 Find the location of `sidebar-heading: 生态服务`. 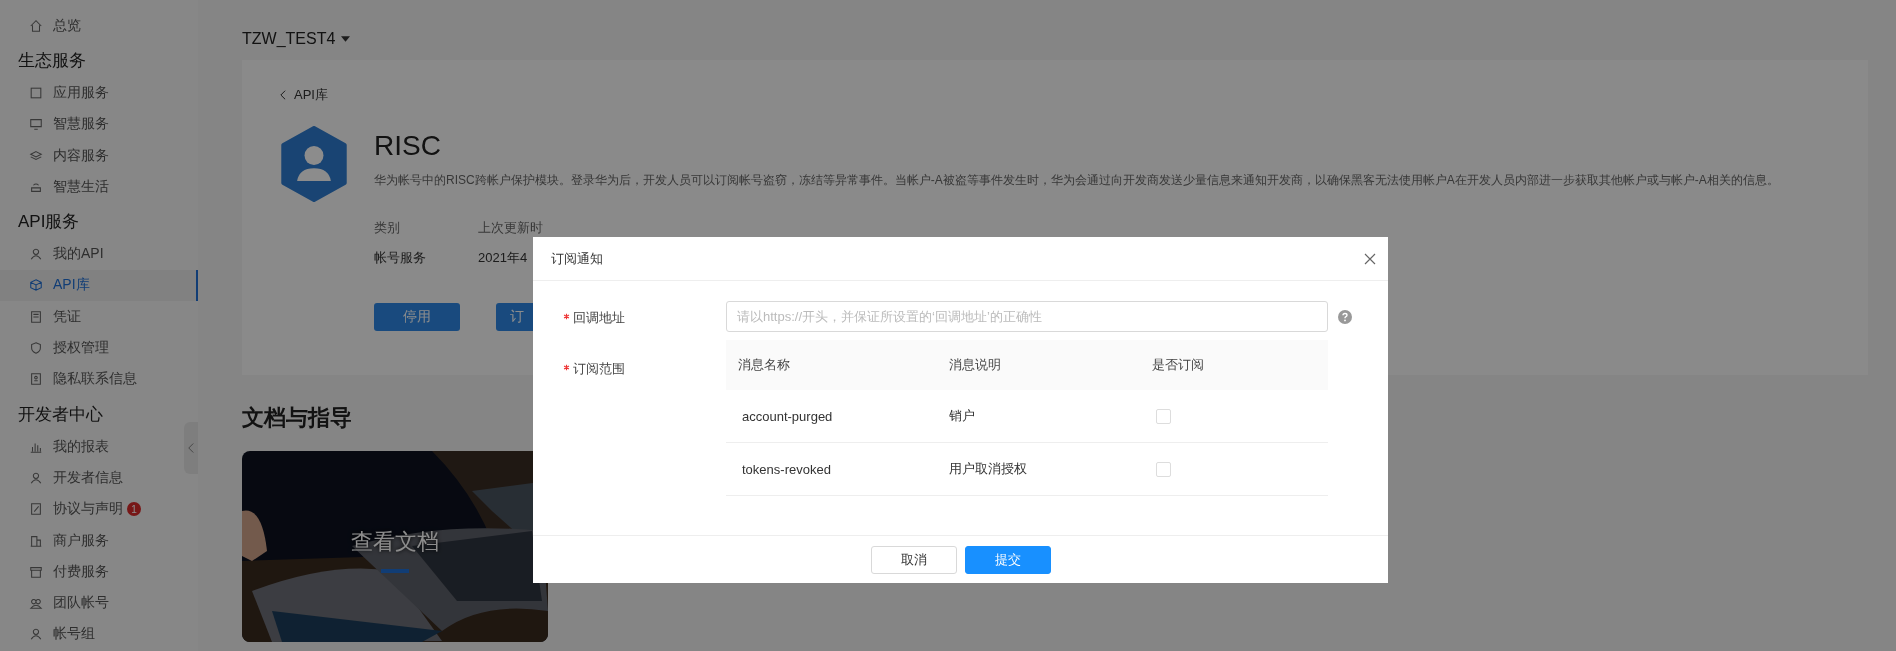

sidebar-heading: 生态服务 is located at coordinates (52, 61).